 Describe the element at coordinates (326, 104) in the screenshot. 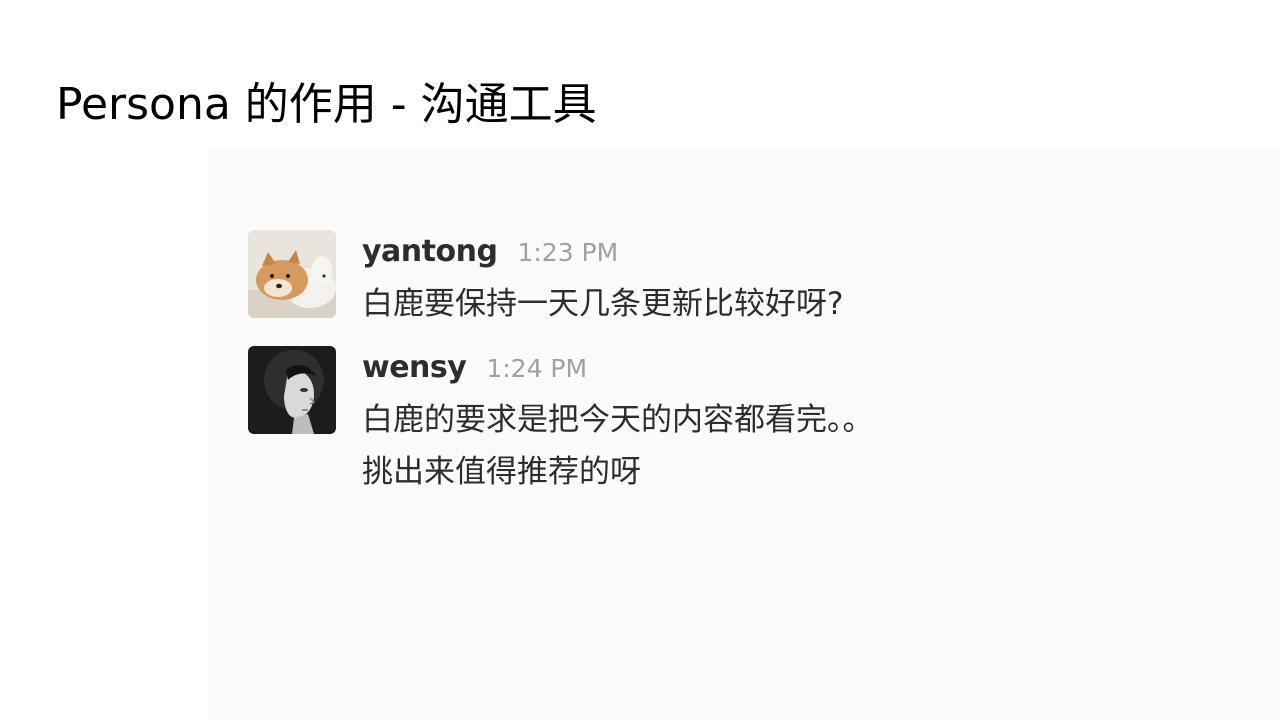

I see `slide-title: Persona 的作用 - 沟通工具` at that location.